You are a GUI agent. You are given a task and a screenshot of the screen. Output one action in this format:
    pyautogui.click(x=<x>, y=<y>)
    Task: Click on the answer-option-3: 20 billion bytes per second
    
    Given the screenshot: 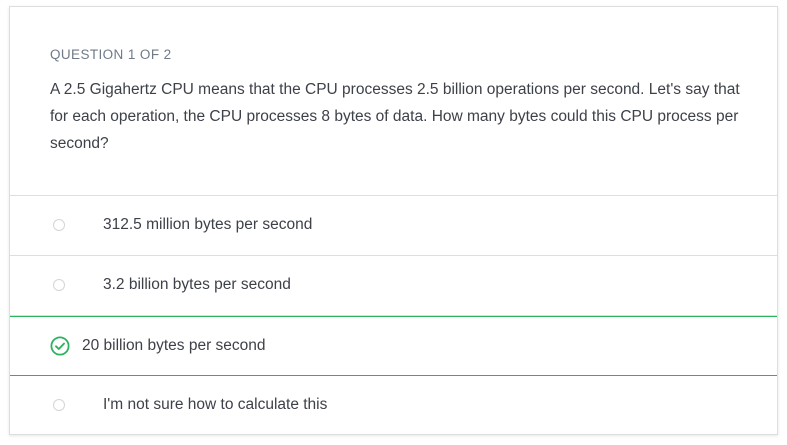 What is the action you would take?
    pyautogui.click(x=393, y=346)
    